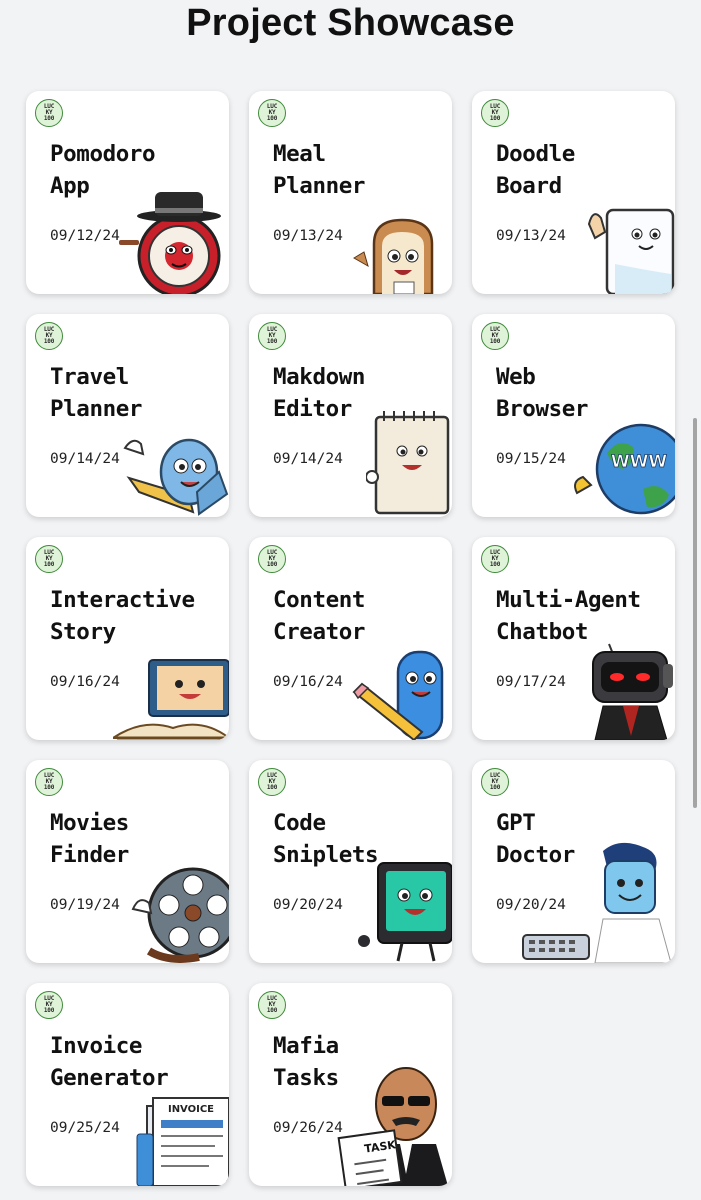 The height and width of the screenshot is (1200, 701). Describe the element at coordinates (535, 839) in the screenshot. I see `project-title: GPT Doctor` at that location.